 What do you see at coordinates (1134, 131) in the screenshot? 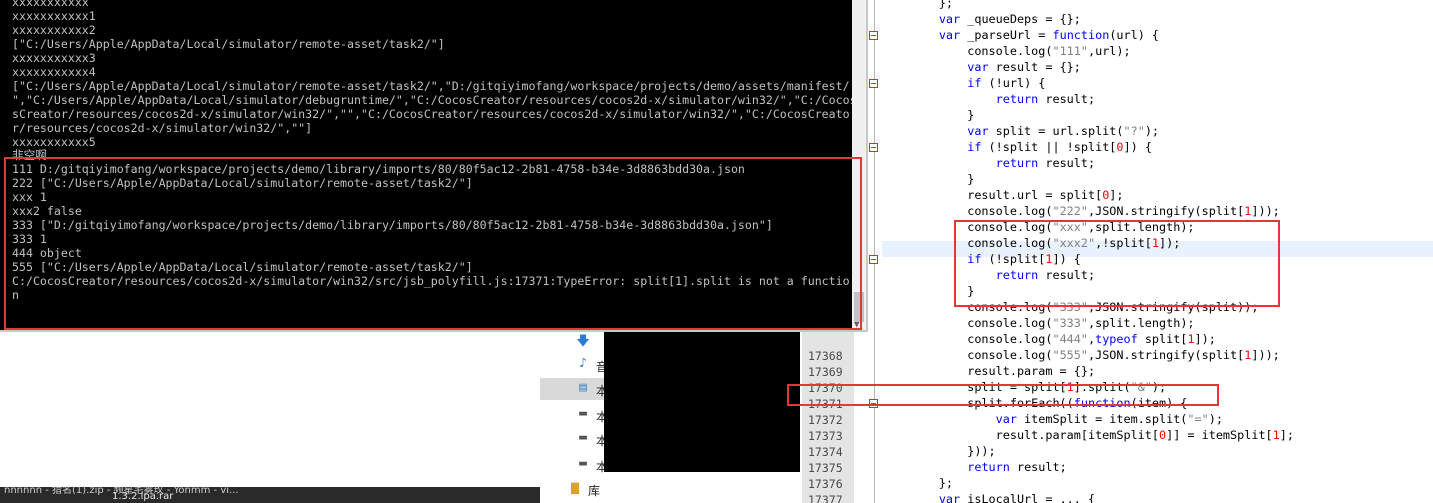
I see `code-token: "?"` at bounding box center [1134, 131].